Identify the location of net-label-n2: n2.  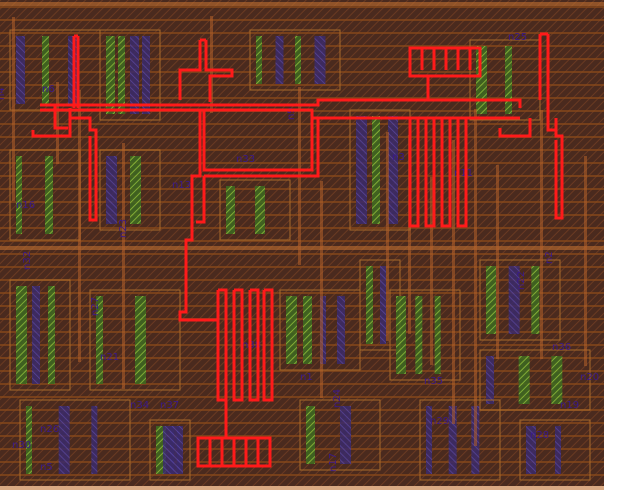
(549, 257).